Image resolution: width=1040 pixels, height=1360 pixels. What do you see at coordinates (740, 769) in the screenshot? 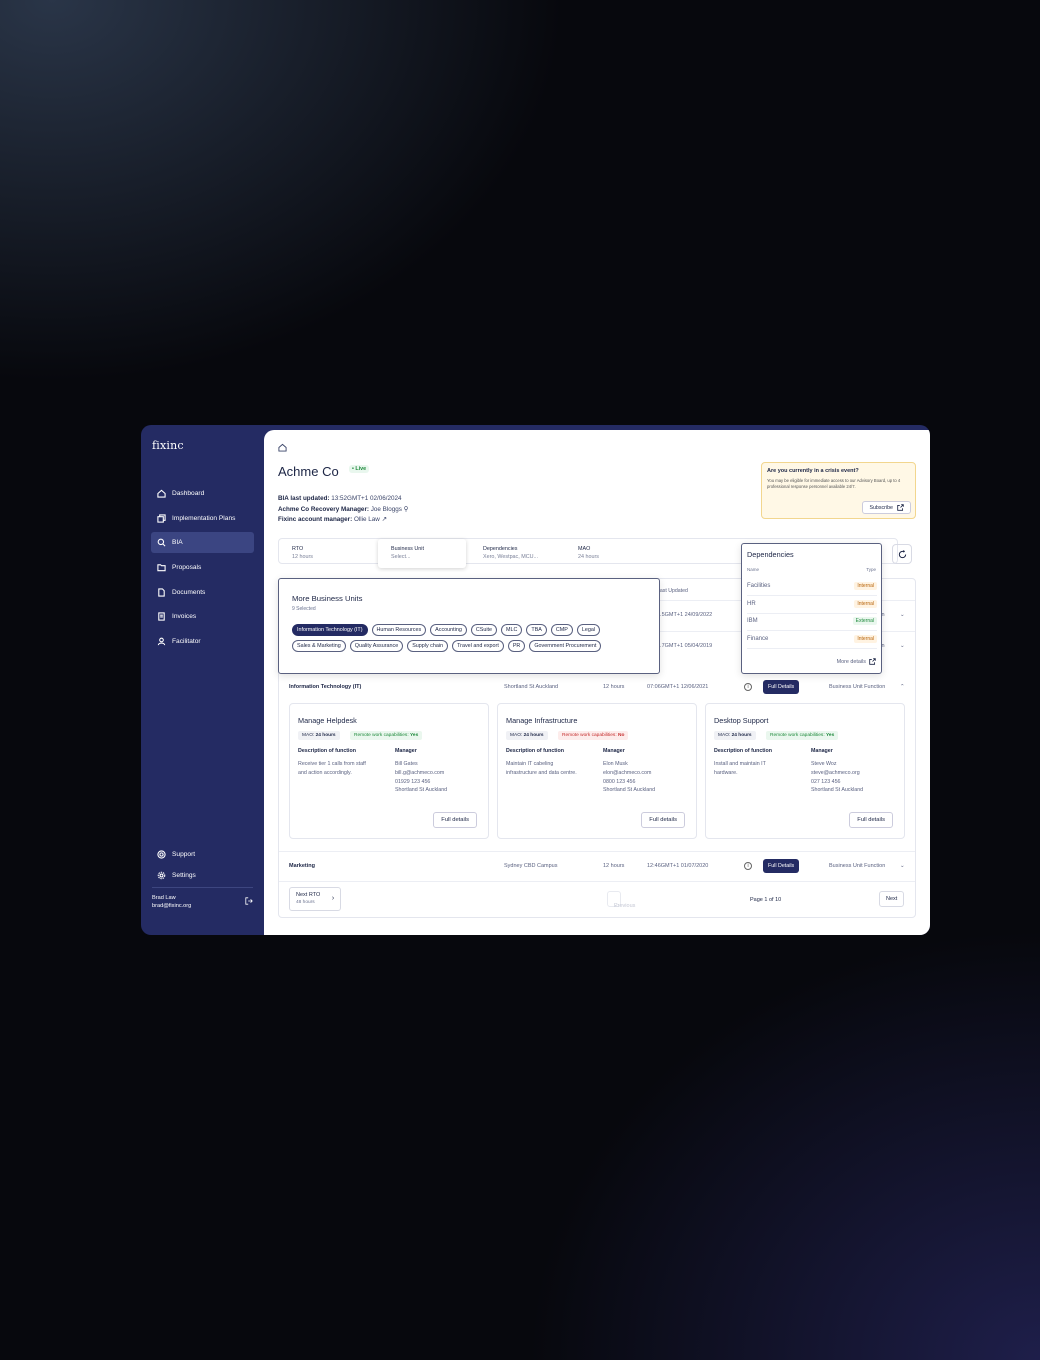
I see `description-text: Install and maintain IT hardware.` at bounding box center [740, 769].